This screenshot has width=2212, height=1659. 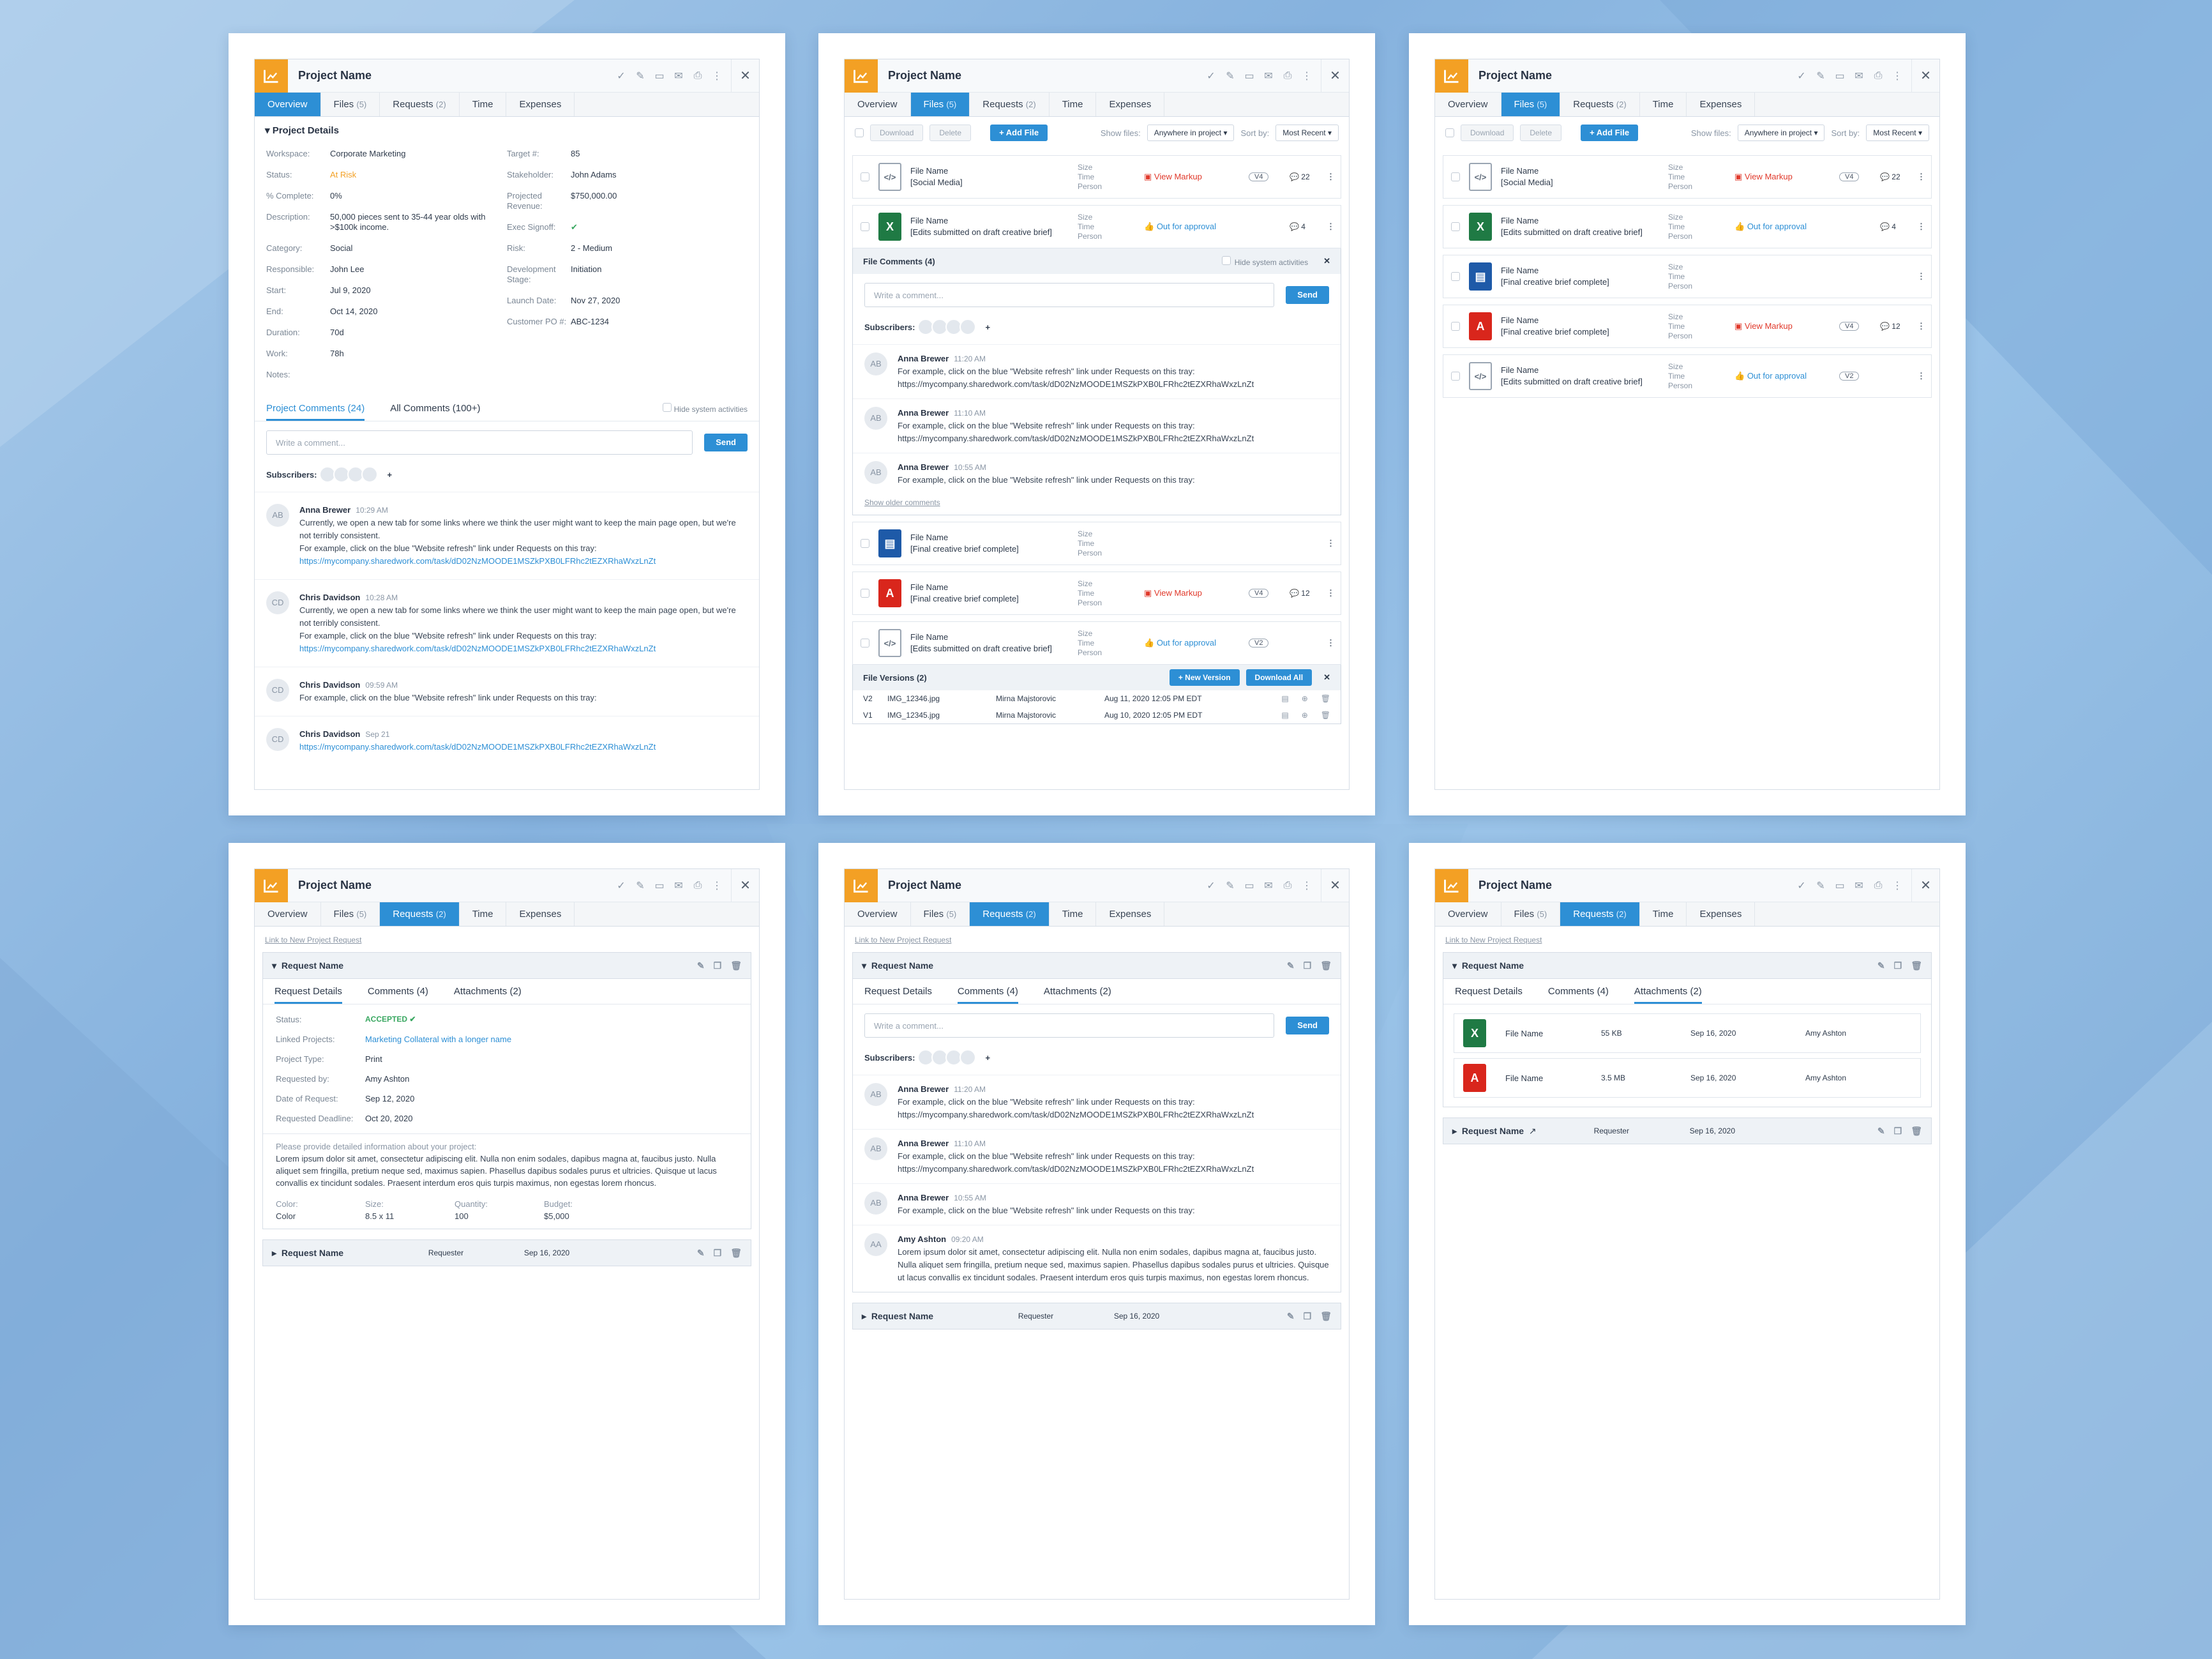 What do you see at coordinates (1307, 133) in the screenshot?
I see `sort-select: Most Recent ▾` at bounding box center [1307, 133].